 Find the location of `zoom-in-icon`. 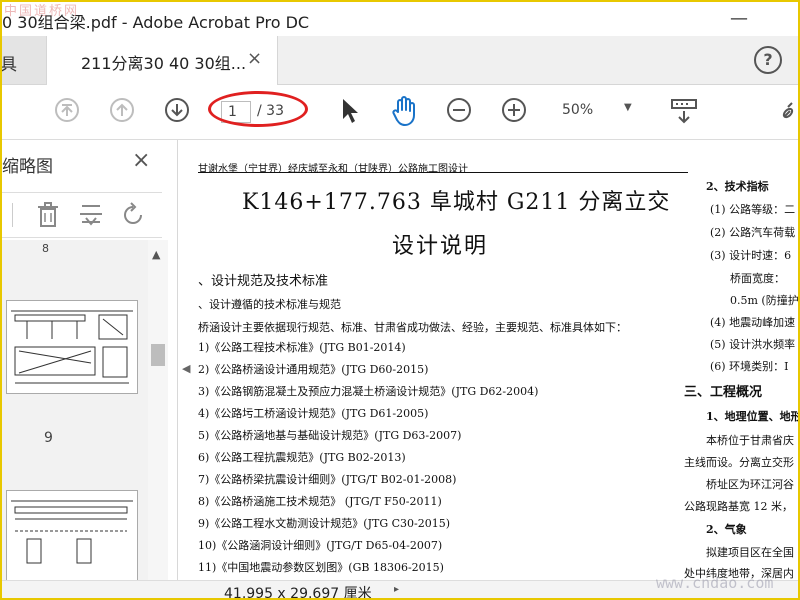

zoom-in-icon is located at coordinates (514, 112).